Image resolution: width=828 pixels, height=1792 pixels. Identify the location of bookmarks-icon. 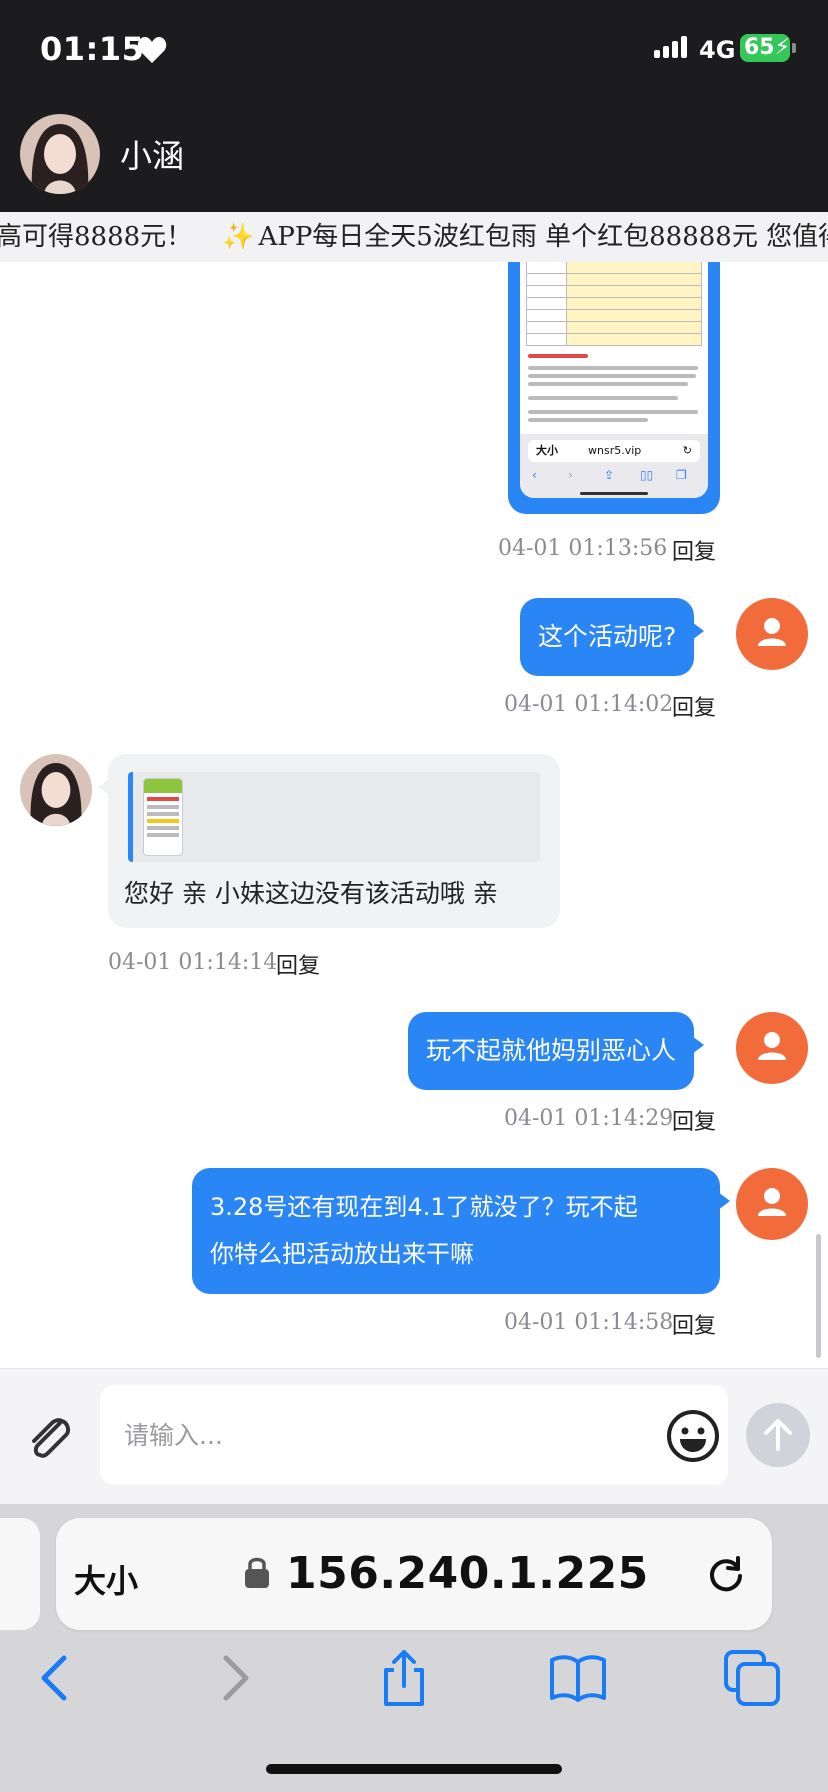
(578, 1678).